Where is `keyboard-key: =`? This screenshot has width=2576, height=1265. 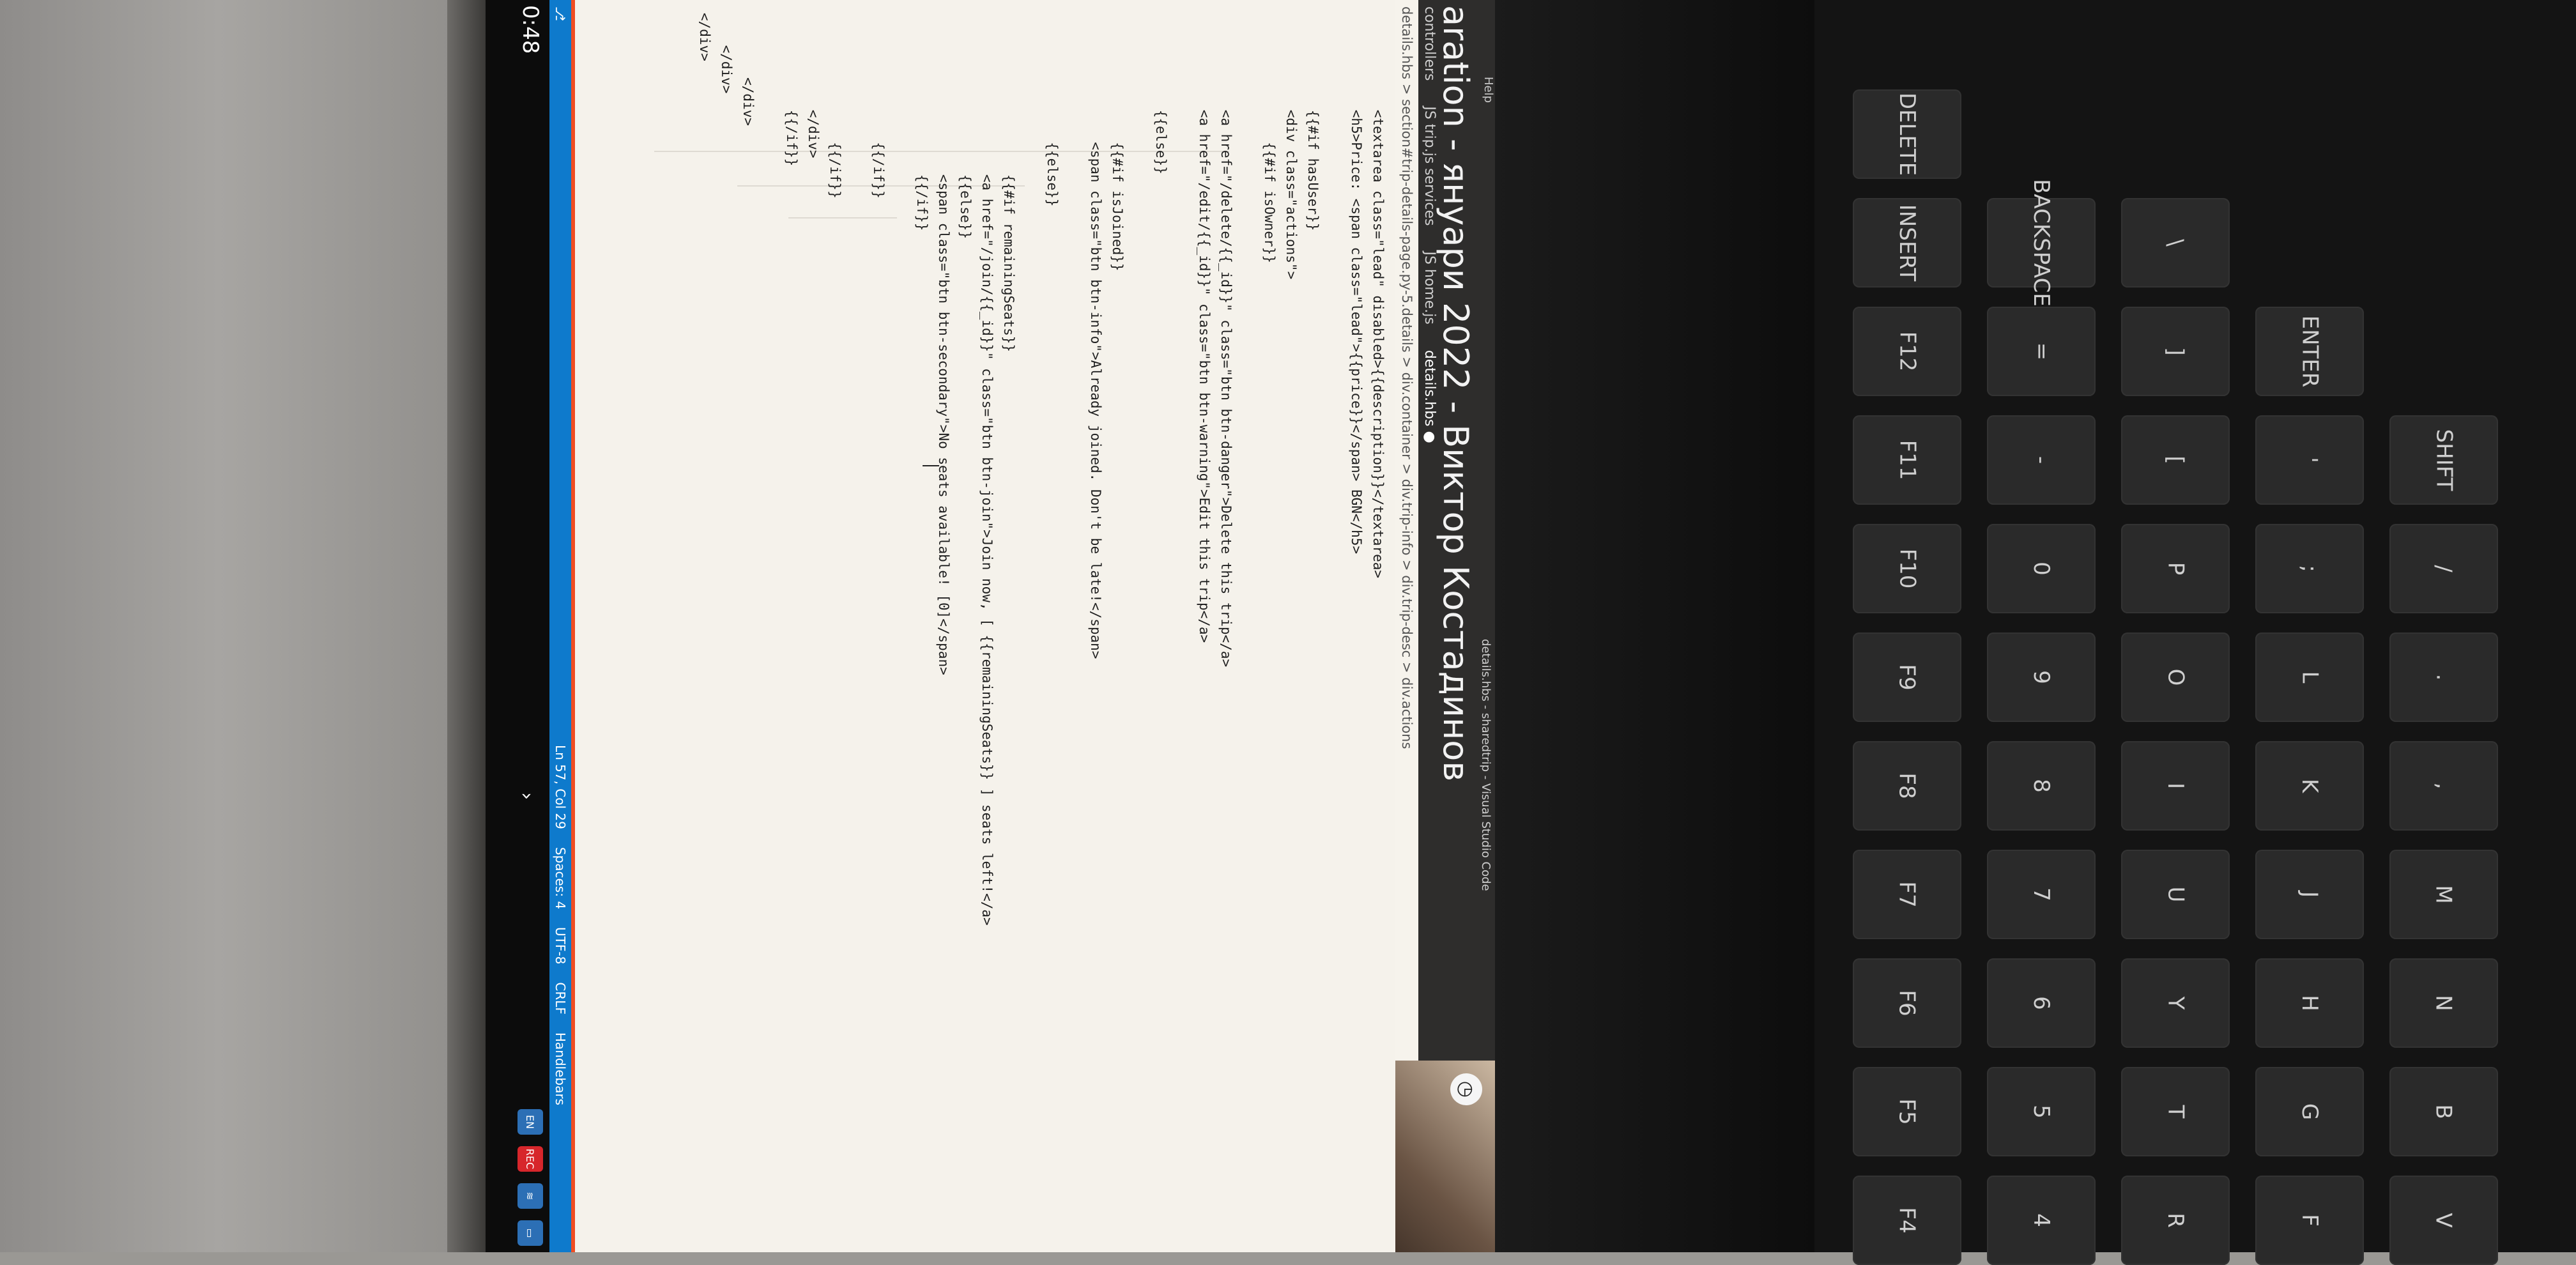 keyboard-key: = is located at coordinates (2041, 351).